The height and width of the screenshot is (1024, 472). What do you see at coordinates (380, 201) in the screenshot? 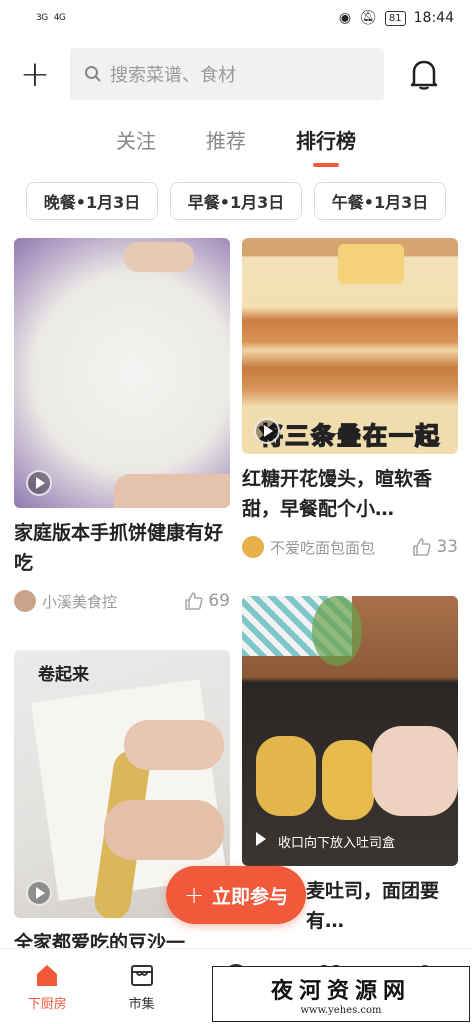
I see `meal-chip-lunch: 午餐•1月3日` at bounding box center [380, 201].